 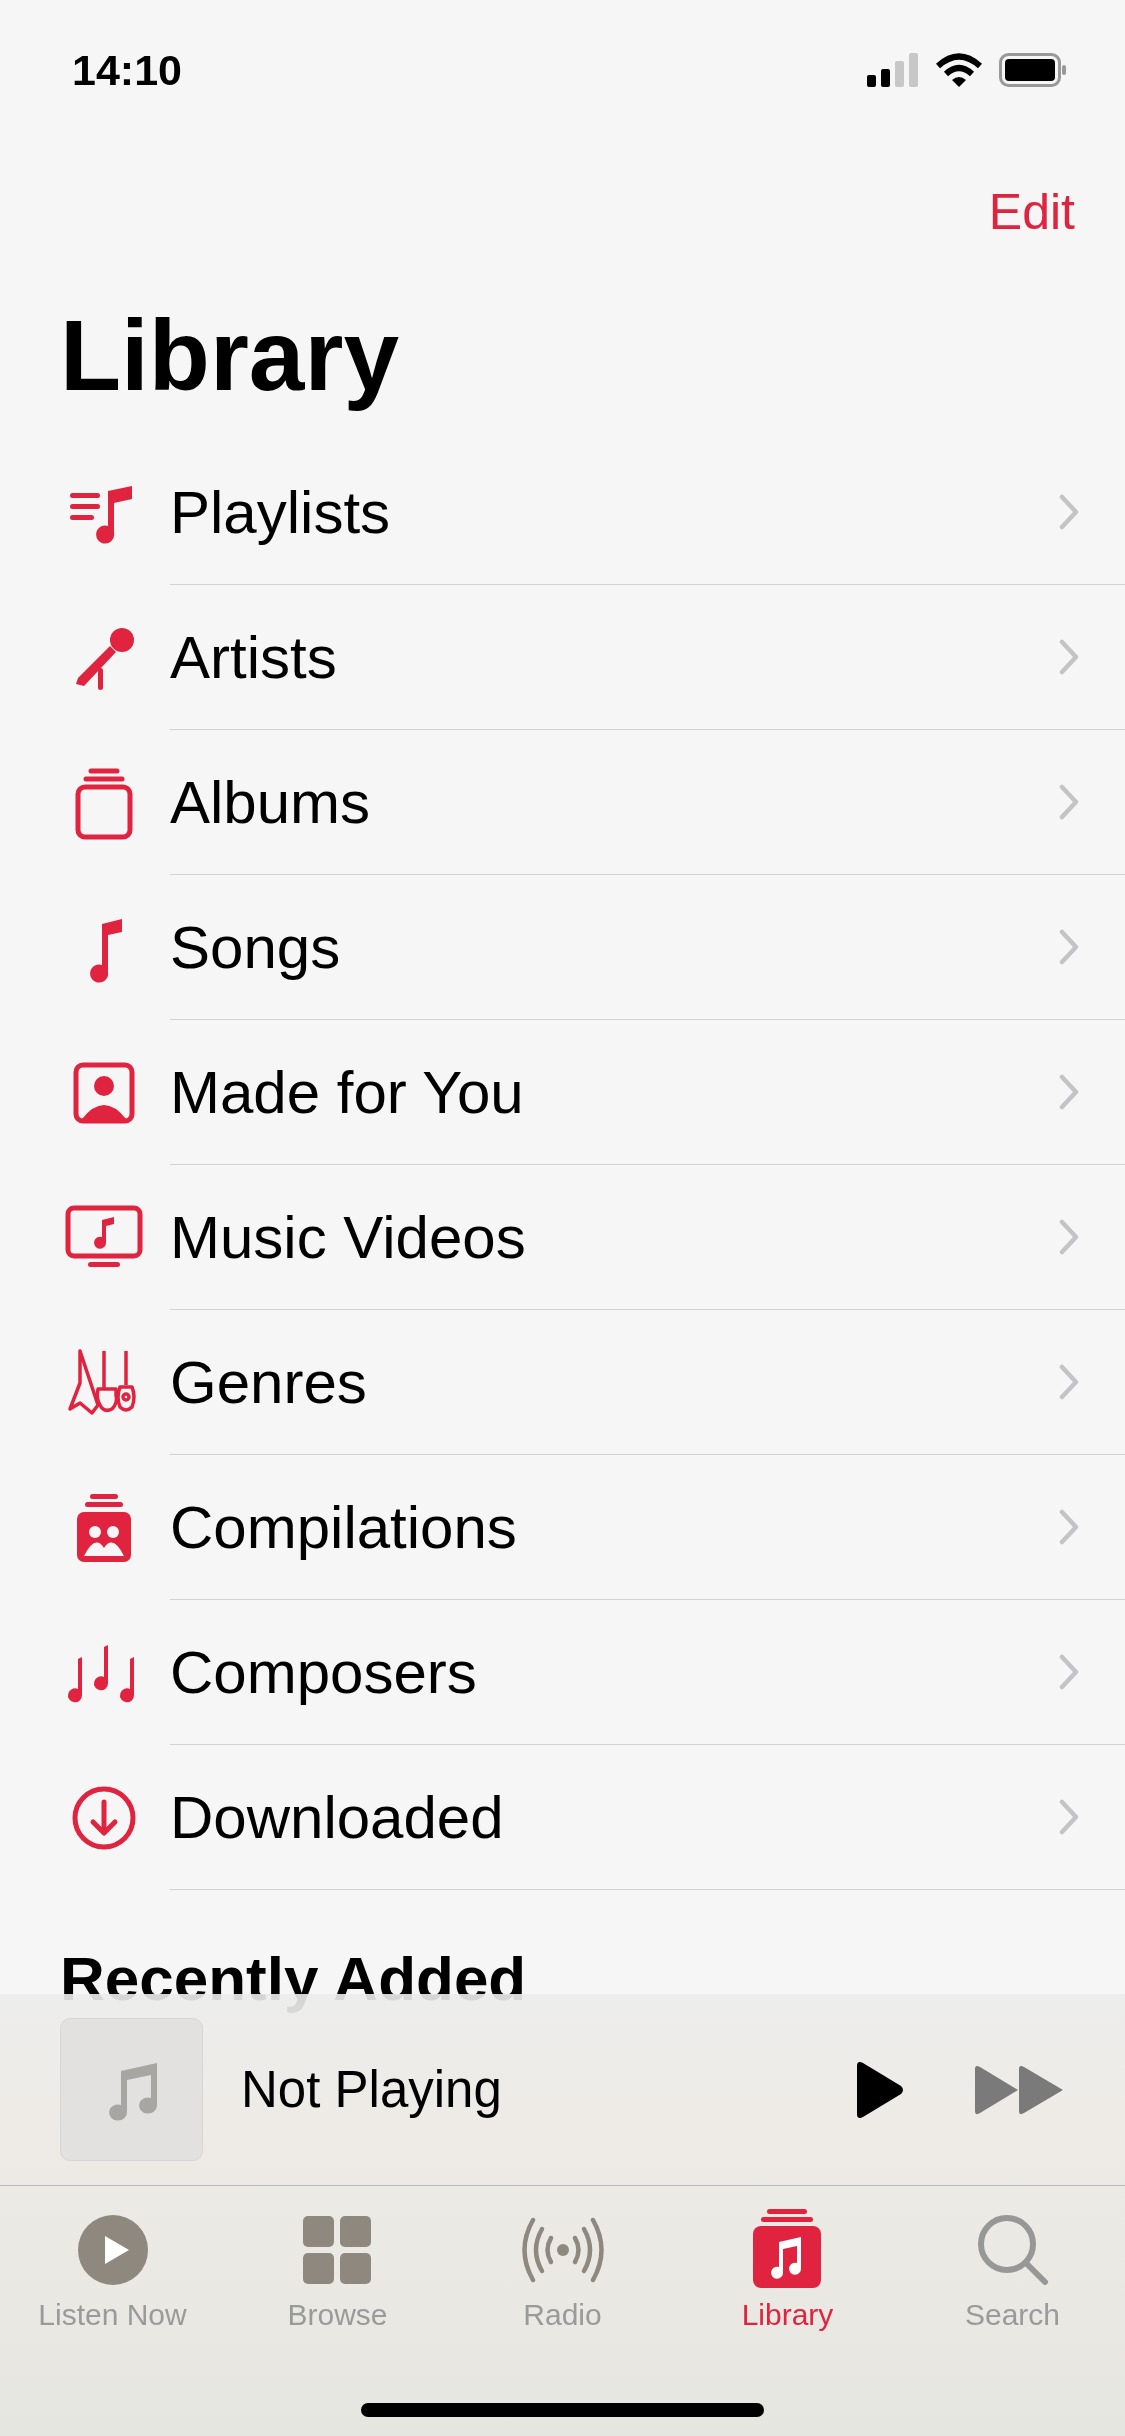 I want to click on list-row: Albums, so click(x=647, y=802).